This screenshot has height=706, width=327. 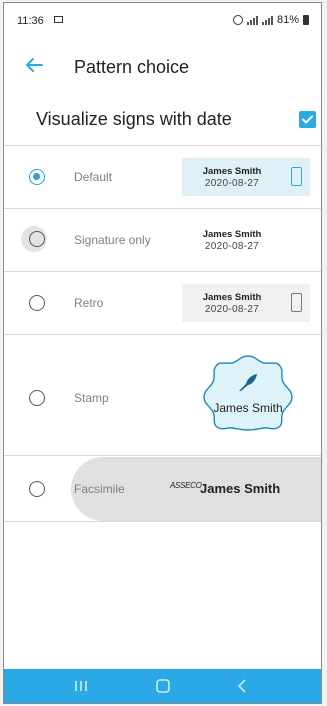 I want to click on signature-preview-signature-only: James Smith 2020-08-27, so click(x=246, y=240).